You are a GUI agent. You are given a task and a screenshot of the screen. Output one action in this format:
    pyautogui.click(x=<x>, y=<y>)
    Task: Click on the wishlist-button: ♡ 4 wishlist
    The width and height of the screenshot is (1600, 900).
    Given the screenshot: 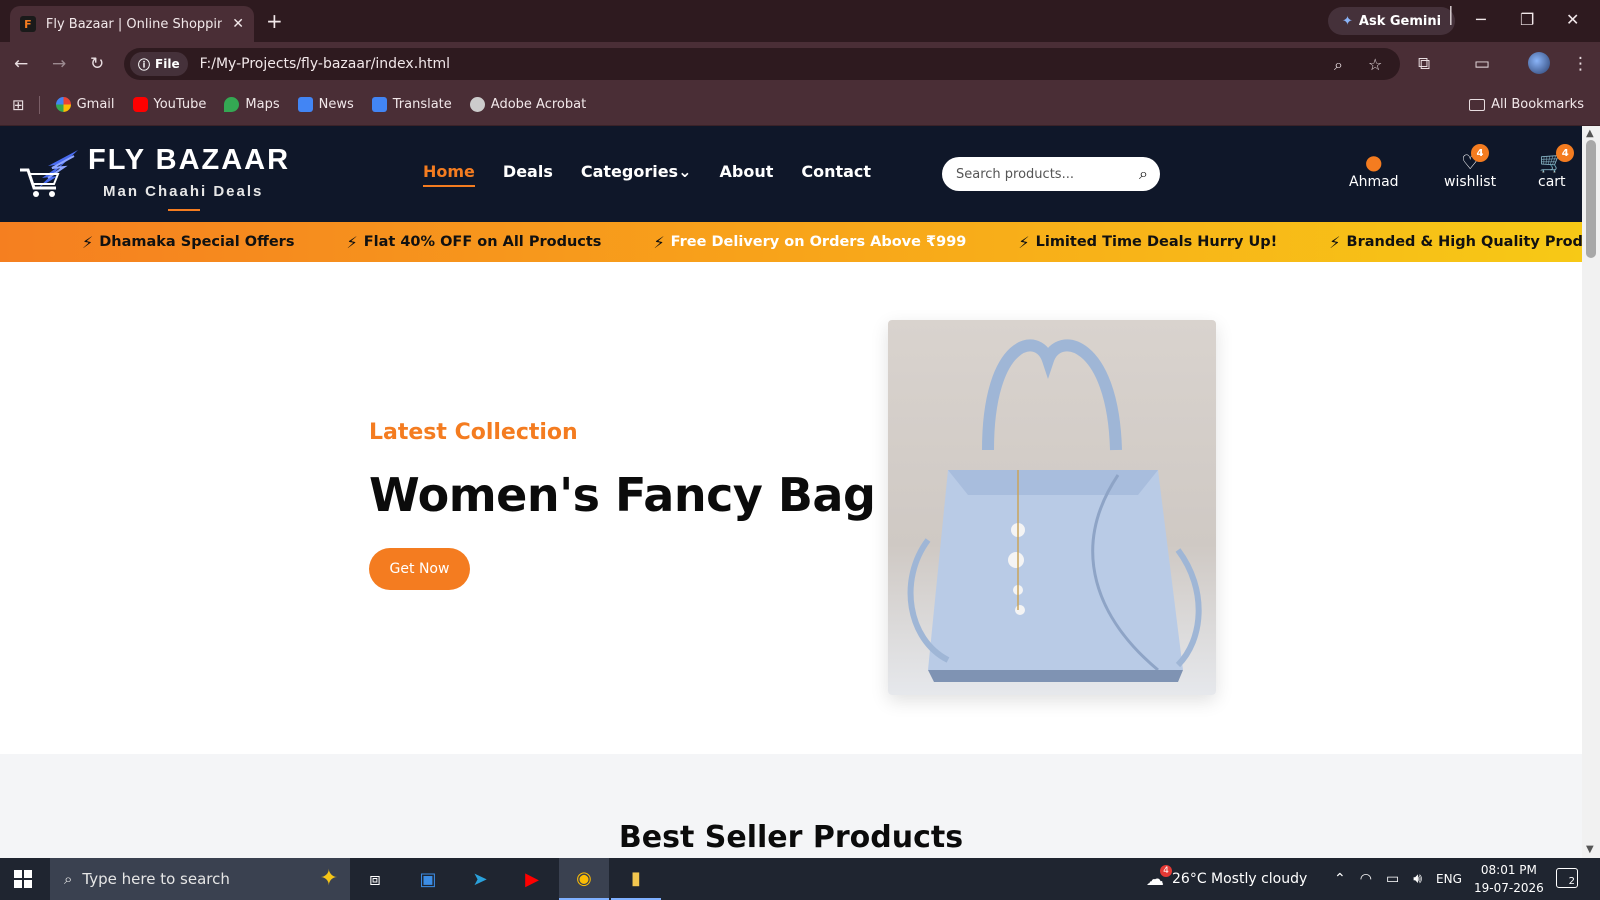 What is the action you would take?
    pyautogui.click(x=1470, y=167)
    